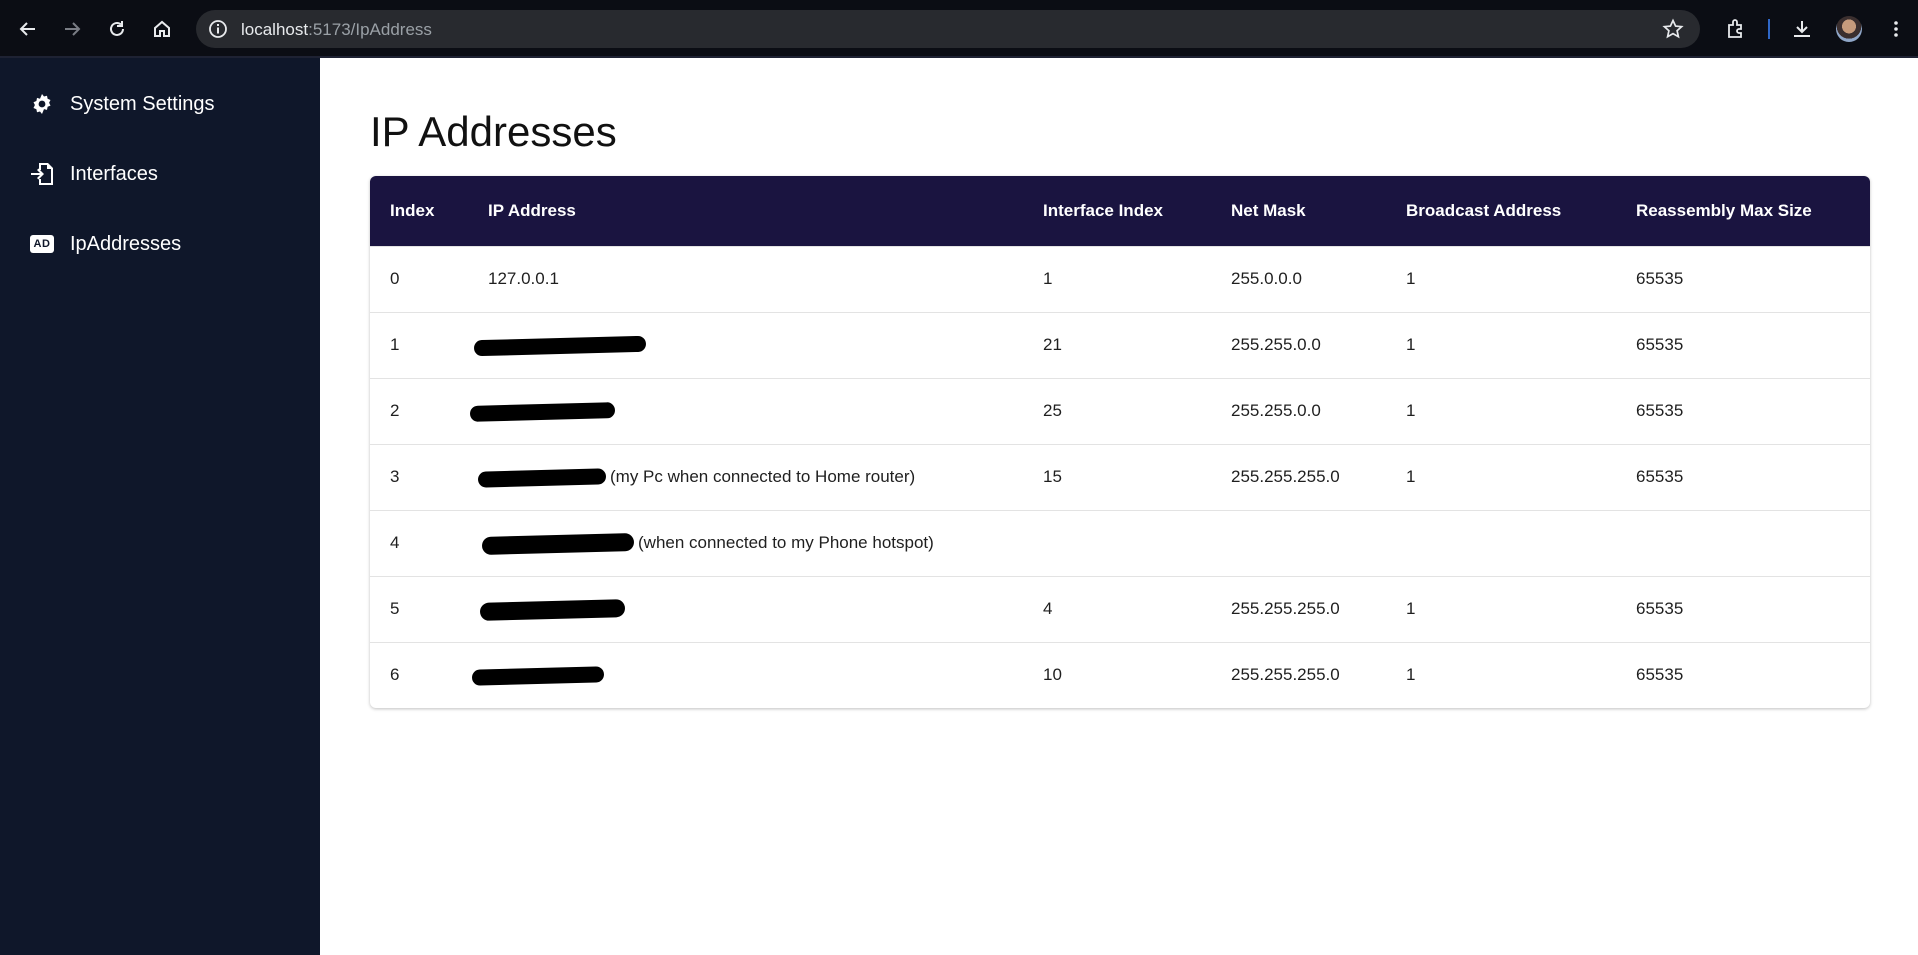  What do you see at coordinates (786, 542) in the screenshot?
I see `ip-text: (when connected to my Phone hotspot)` at bounding box center [786, 542].